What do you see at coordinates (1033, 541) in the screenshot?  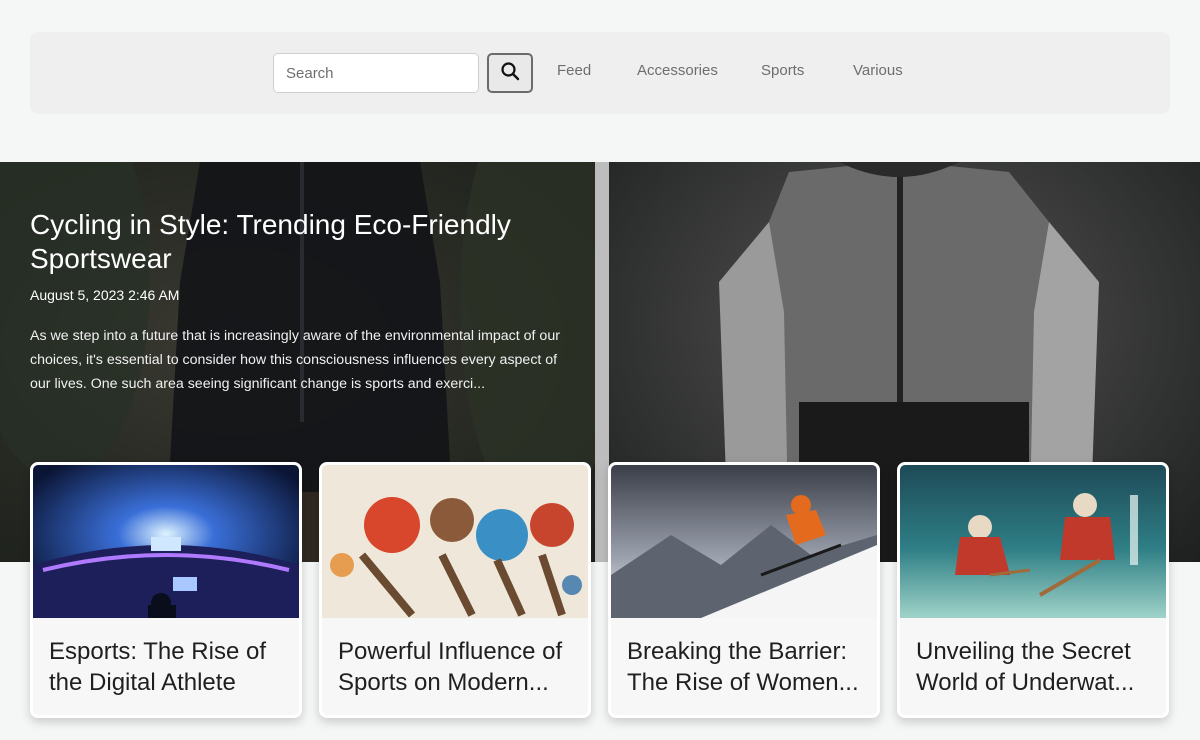 I see `underwater-hockey-image` at bounding box center [1033, 541].